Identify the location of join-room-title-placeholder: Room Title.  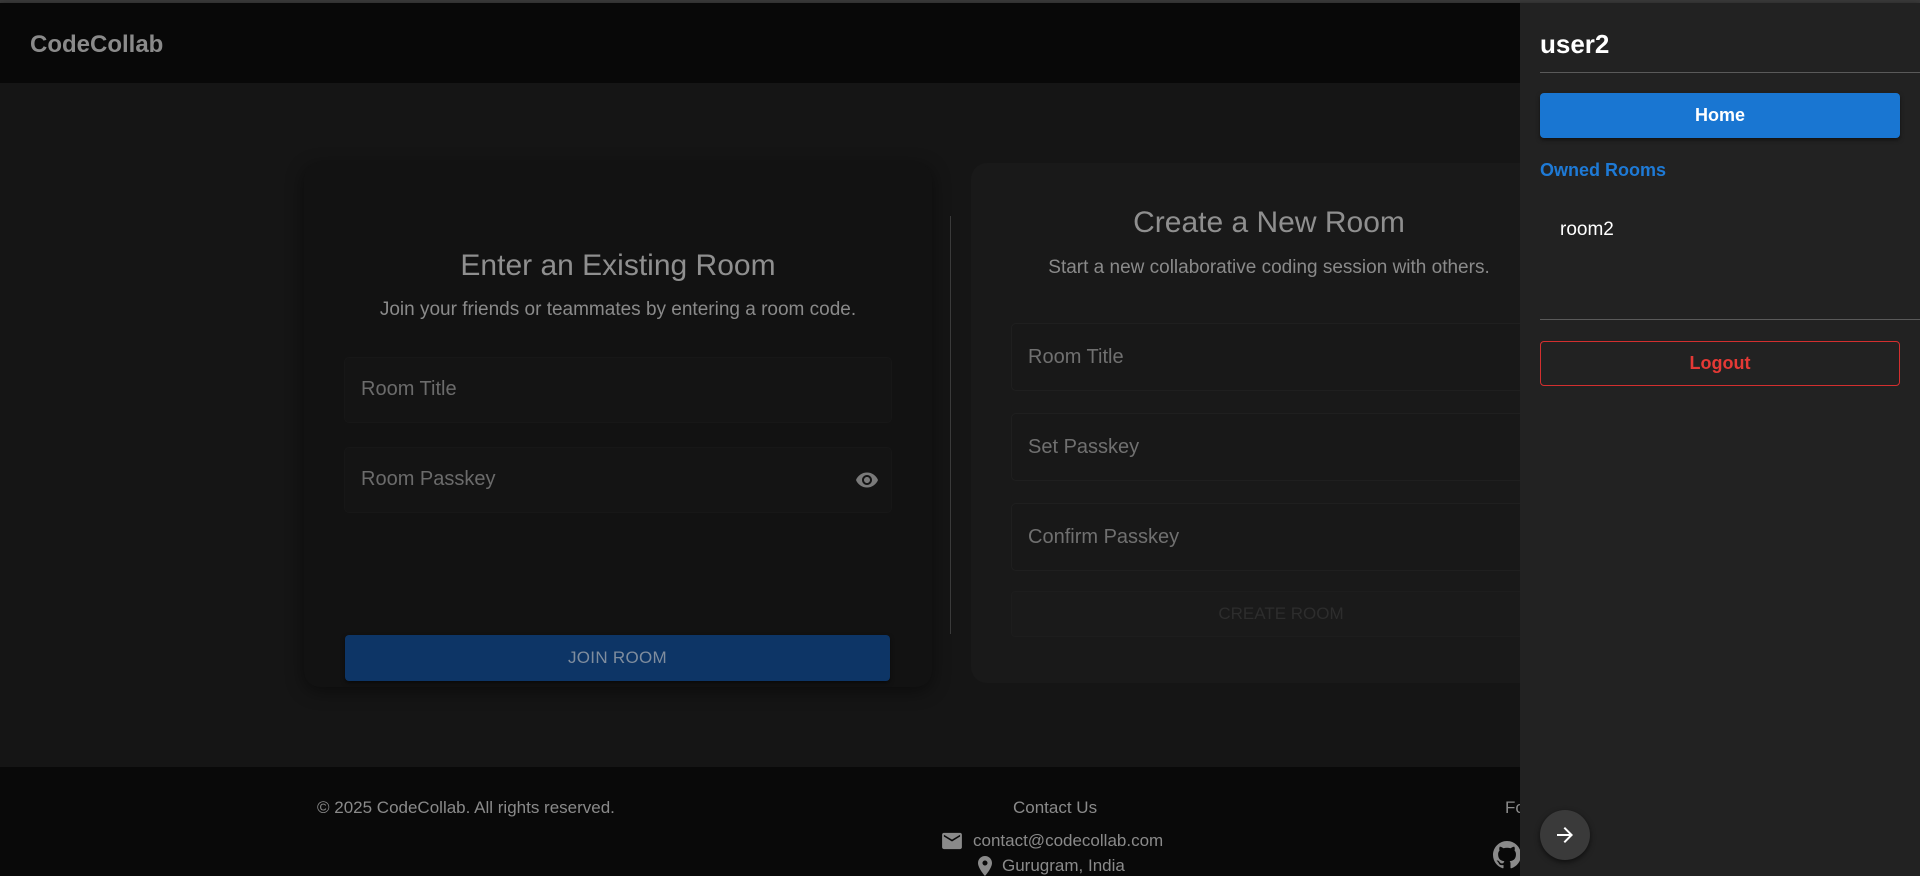
(409, 389).